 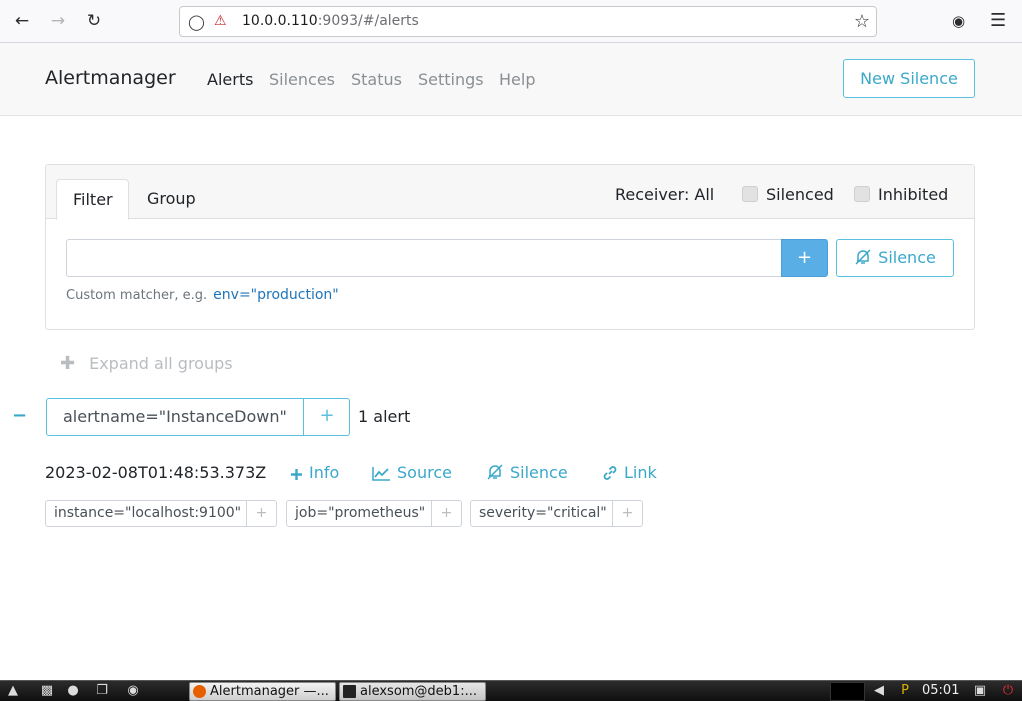 What do you see at coordinates (610, 473) in the screenshot?
I see `link-icon` at bounding box center [610, 473].